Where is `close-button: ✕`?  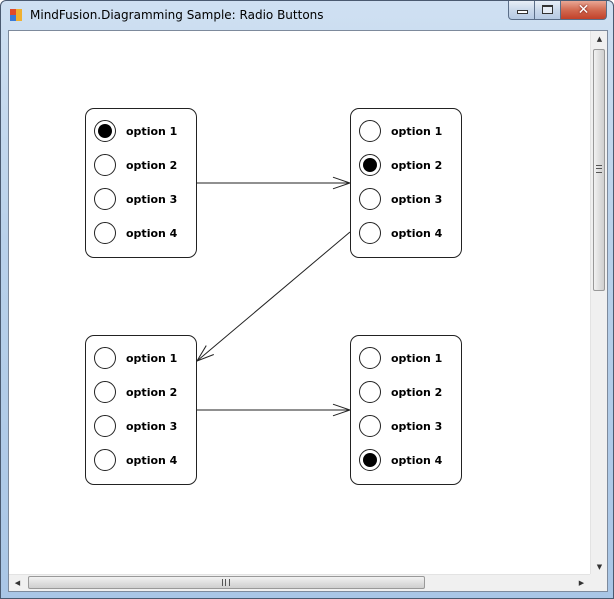 close-button: ✕ is located at coordinates (584, 10).